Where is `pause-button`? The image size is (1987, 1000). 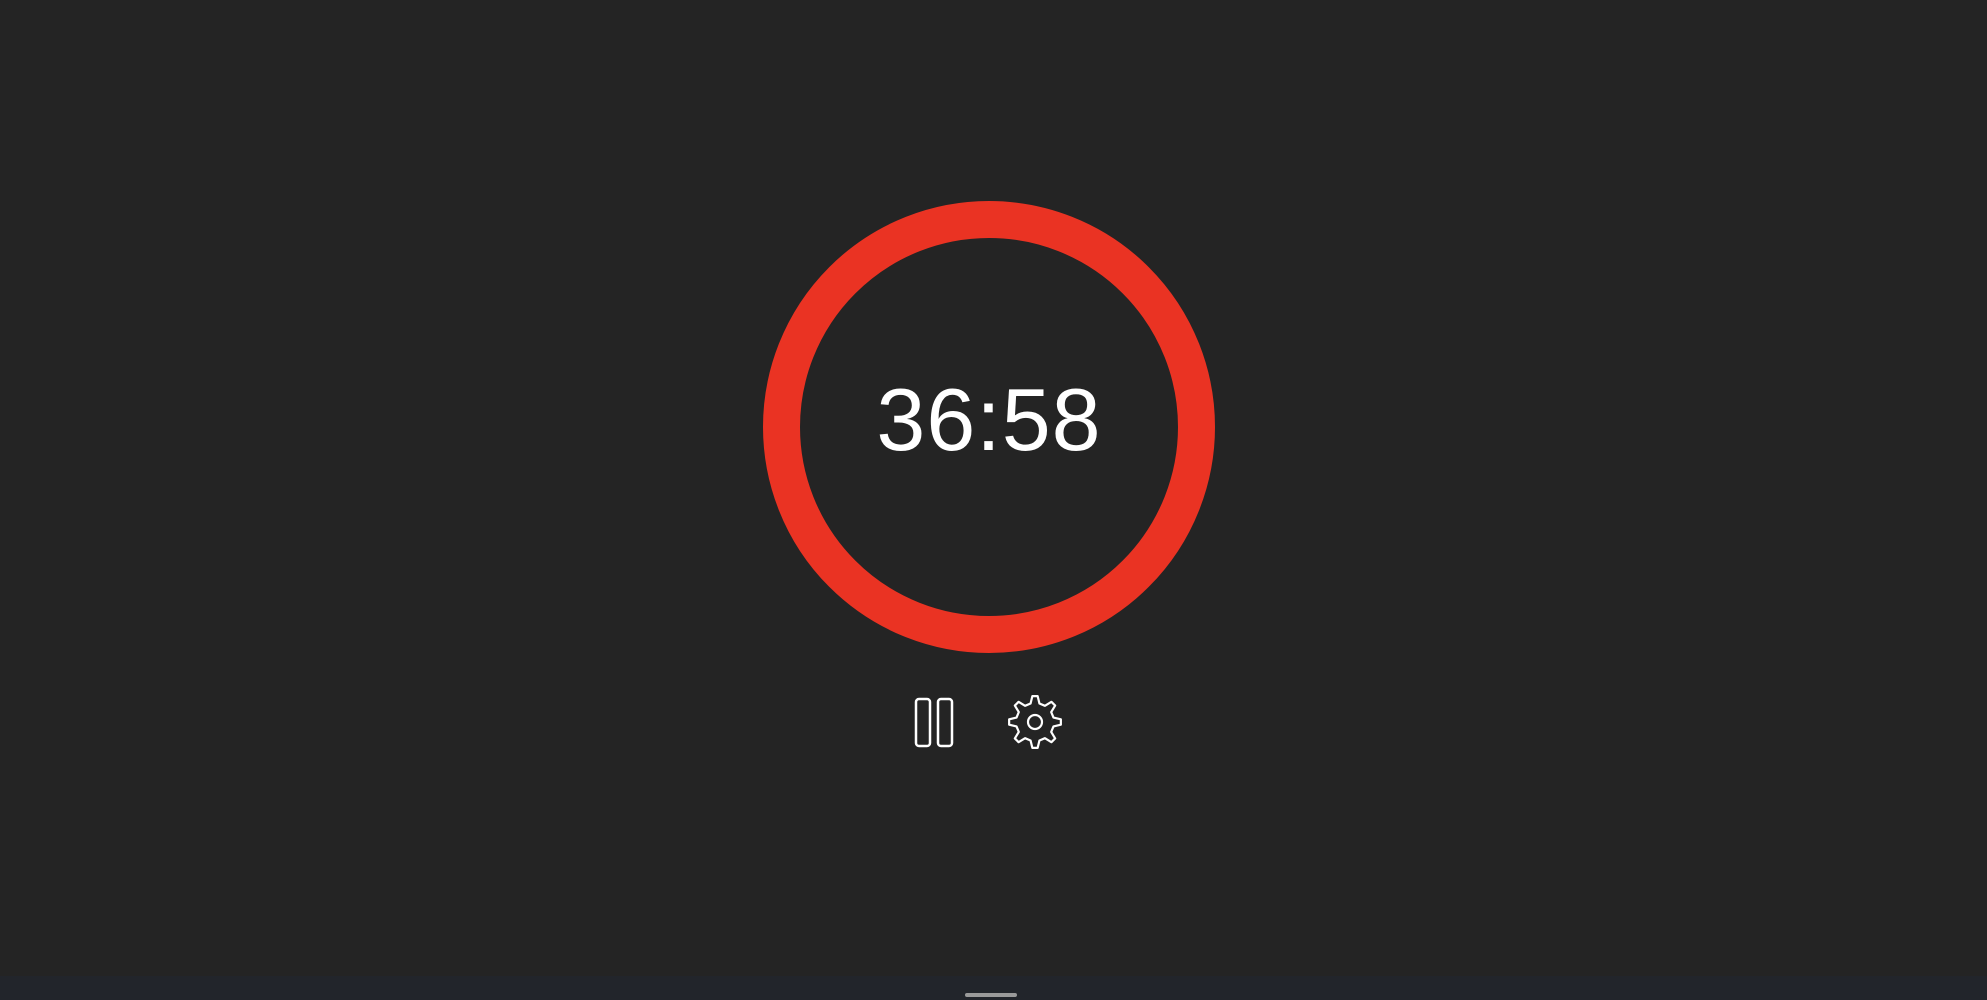 pause-button is located at coordinates (936, 722).